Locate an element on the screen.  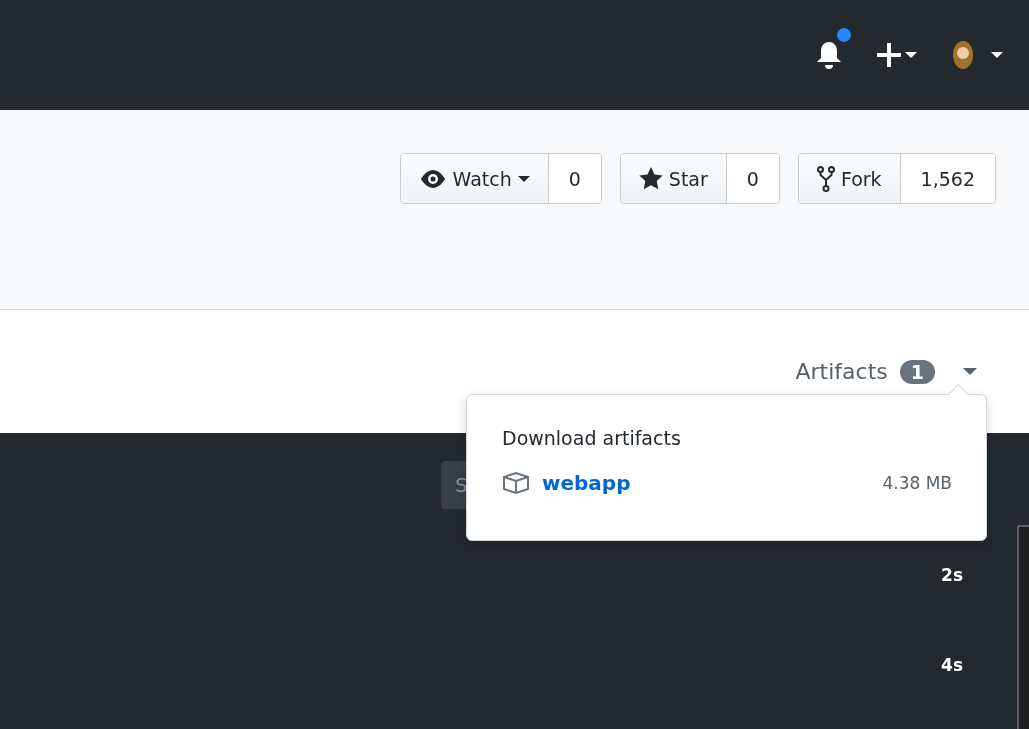
artifact-size: 4.38 MB is located at coordinates (917, 483).